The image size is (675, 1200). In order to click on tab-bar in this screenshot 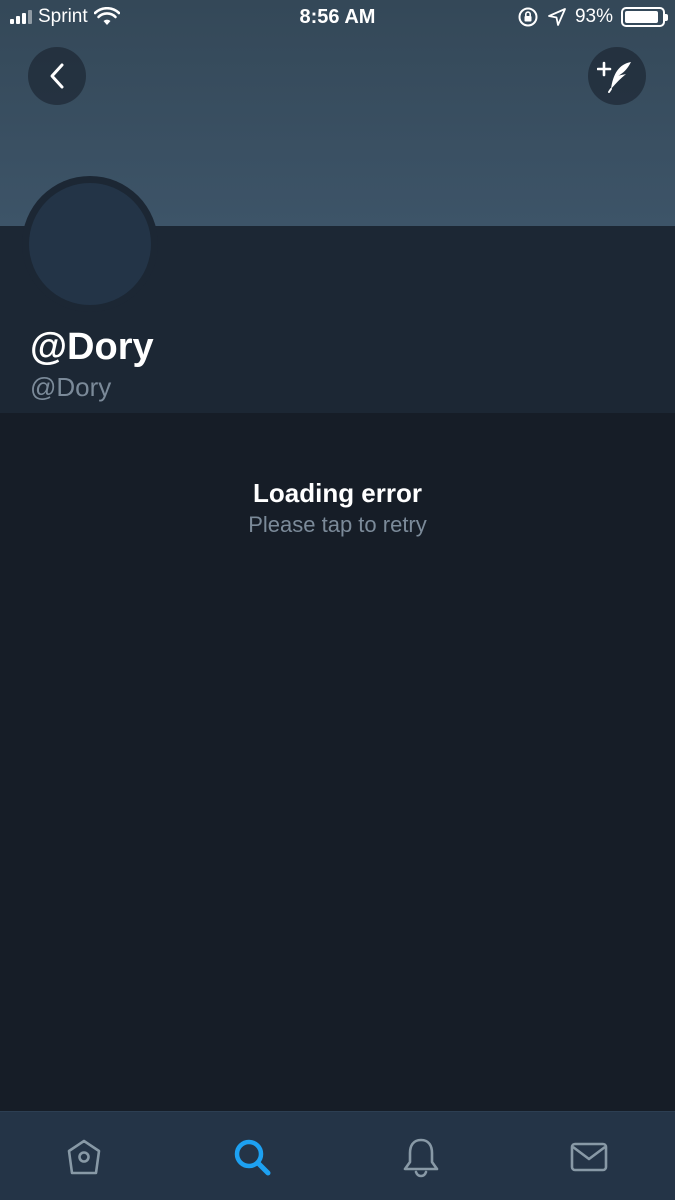, I will do `click(337, 1155)`.